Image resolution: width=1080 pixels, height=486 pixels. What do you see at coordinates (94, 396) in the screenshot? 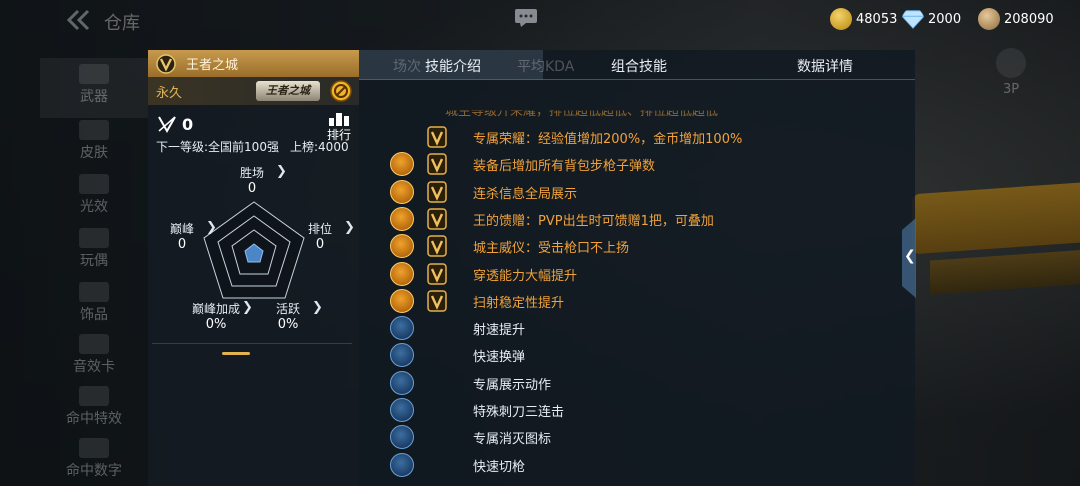
I see `hit-effect-icon` at bounding box center [94, 396].